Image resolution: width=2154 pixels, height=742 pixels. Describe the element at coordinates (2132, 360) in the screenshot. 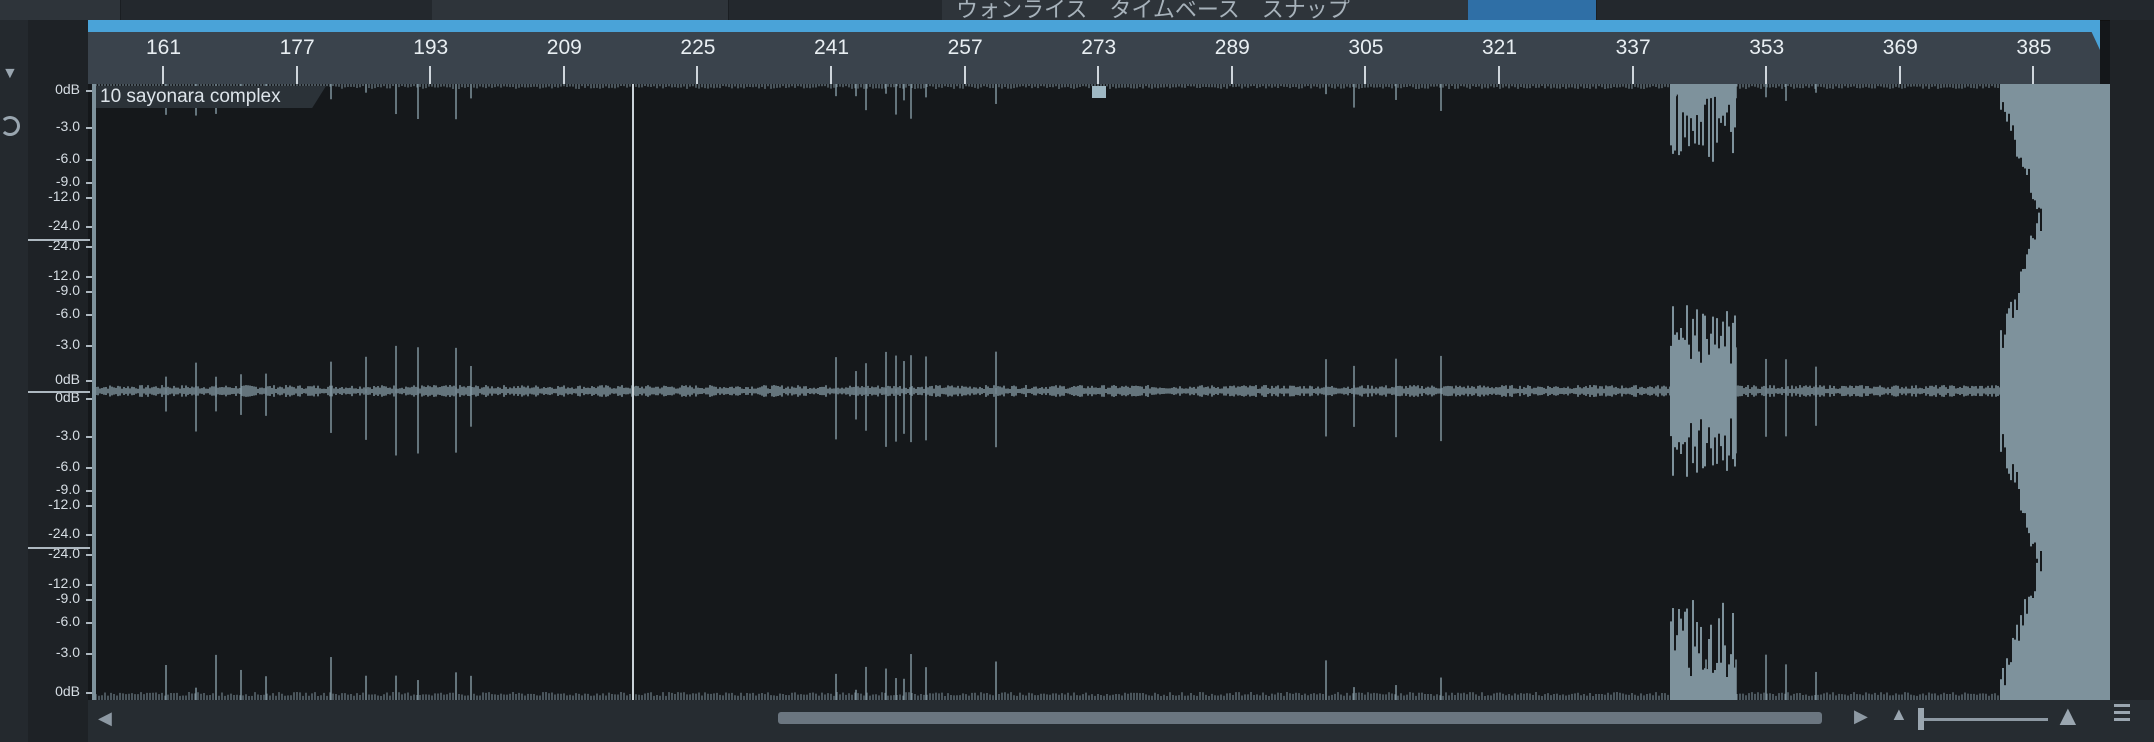

I see `right-panel-edge` at that location.